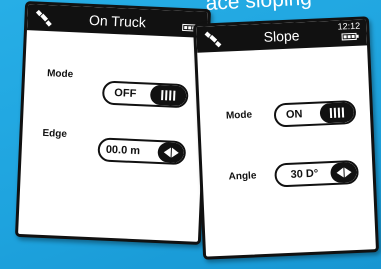 This screenshot has height=269, width=381. I want to click on toggle-state: OFF, so click(125, 93).